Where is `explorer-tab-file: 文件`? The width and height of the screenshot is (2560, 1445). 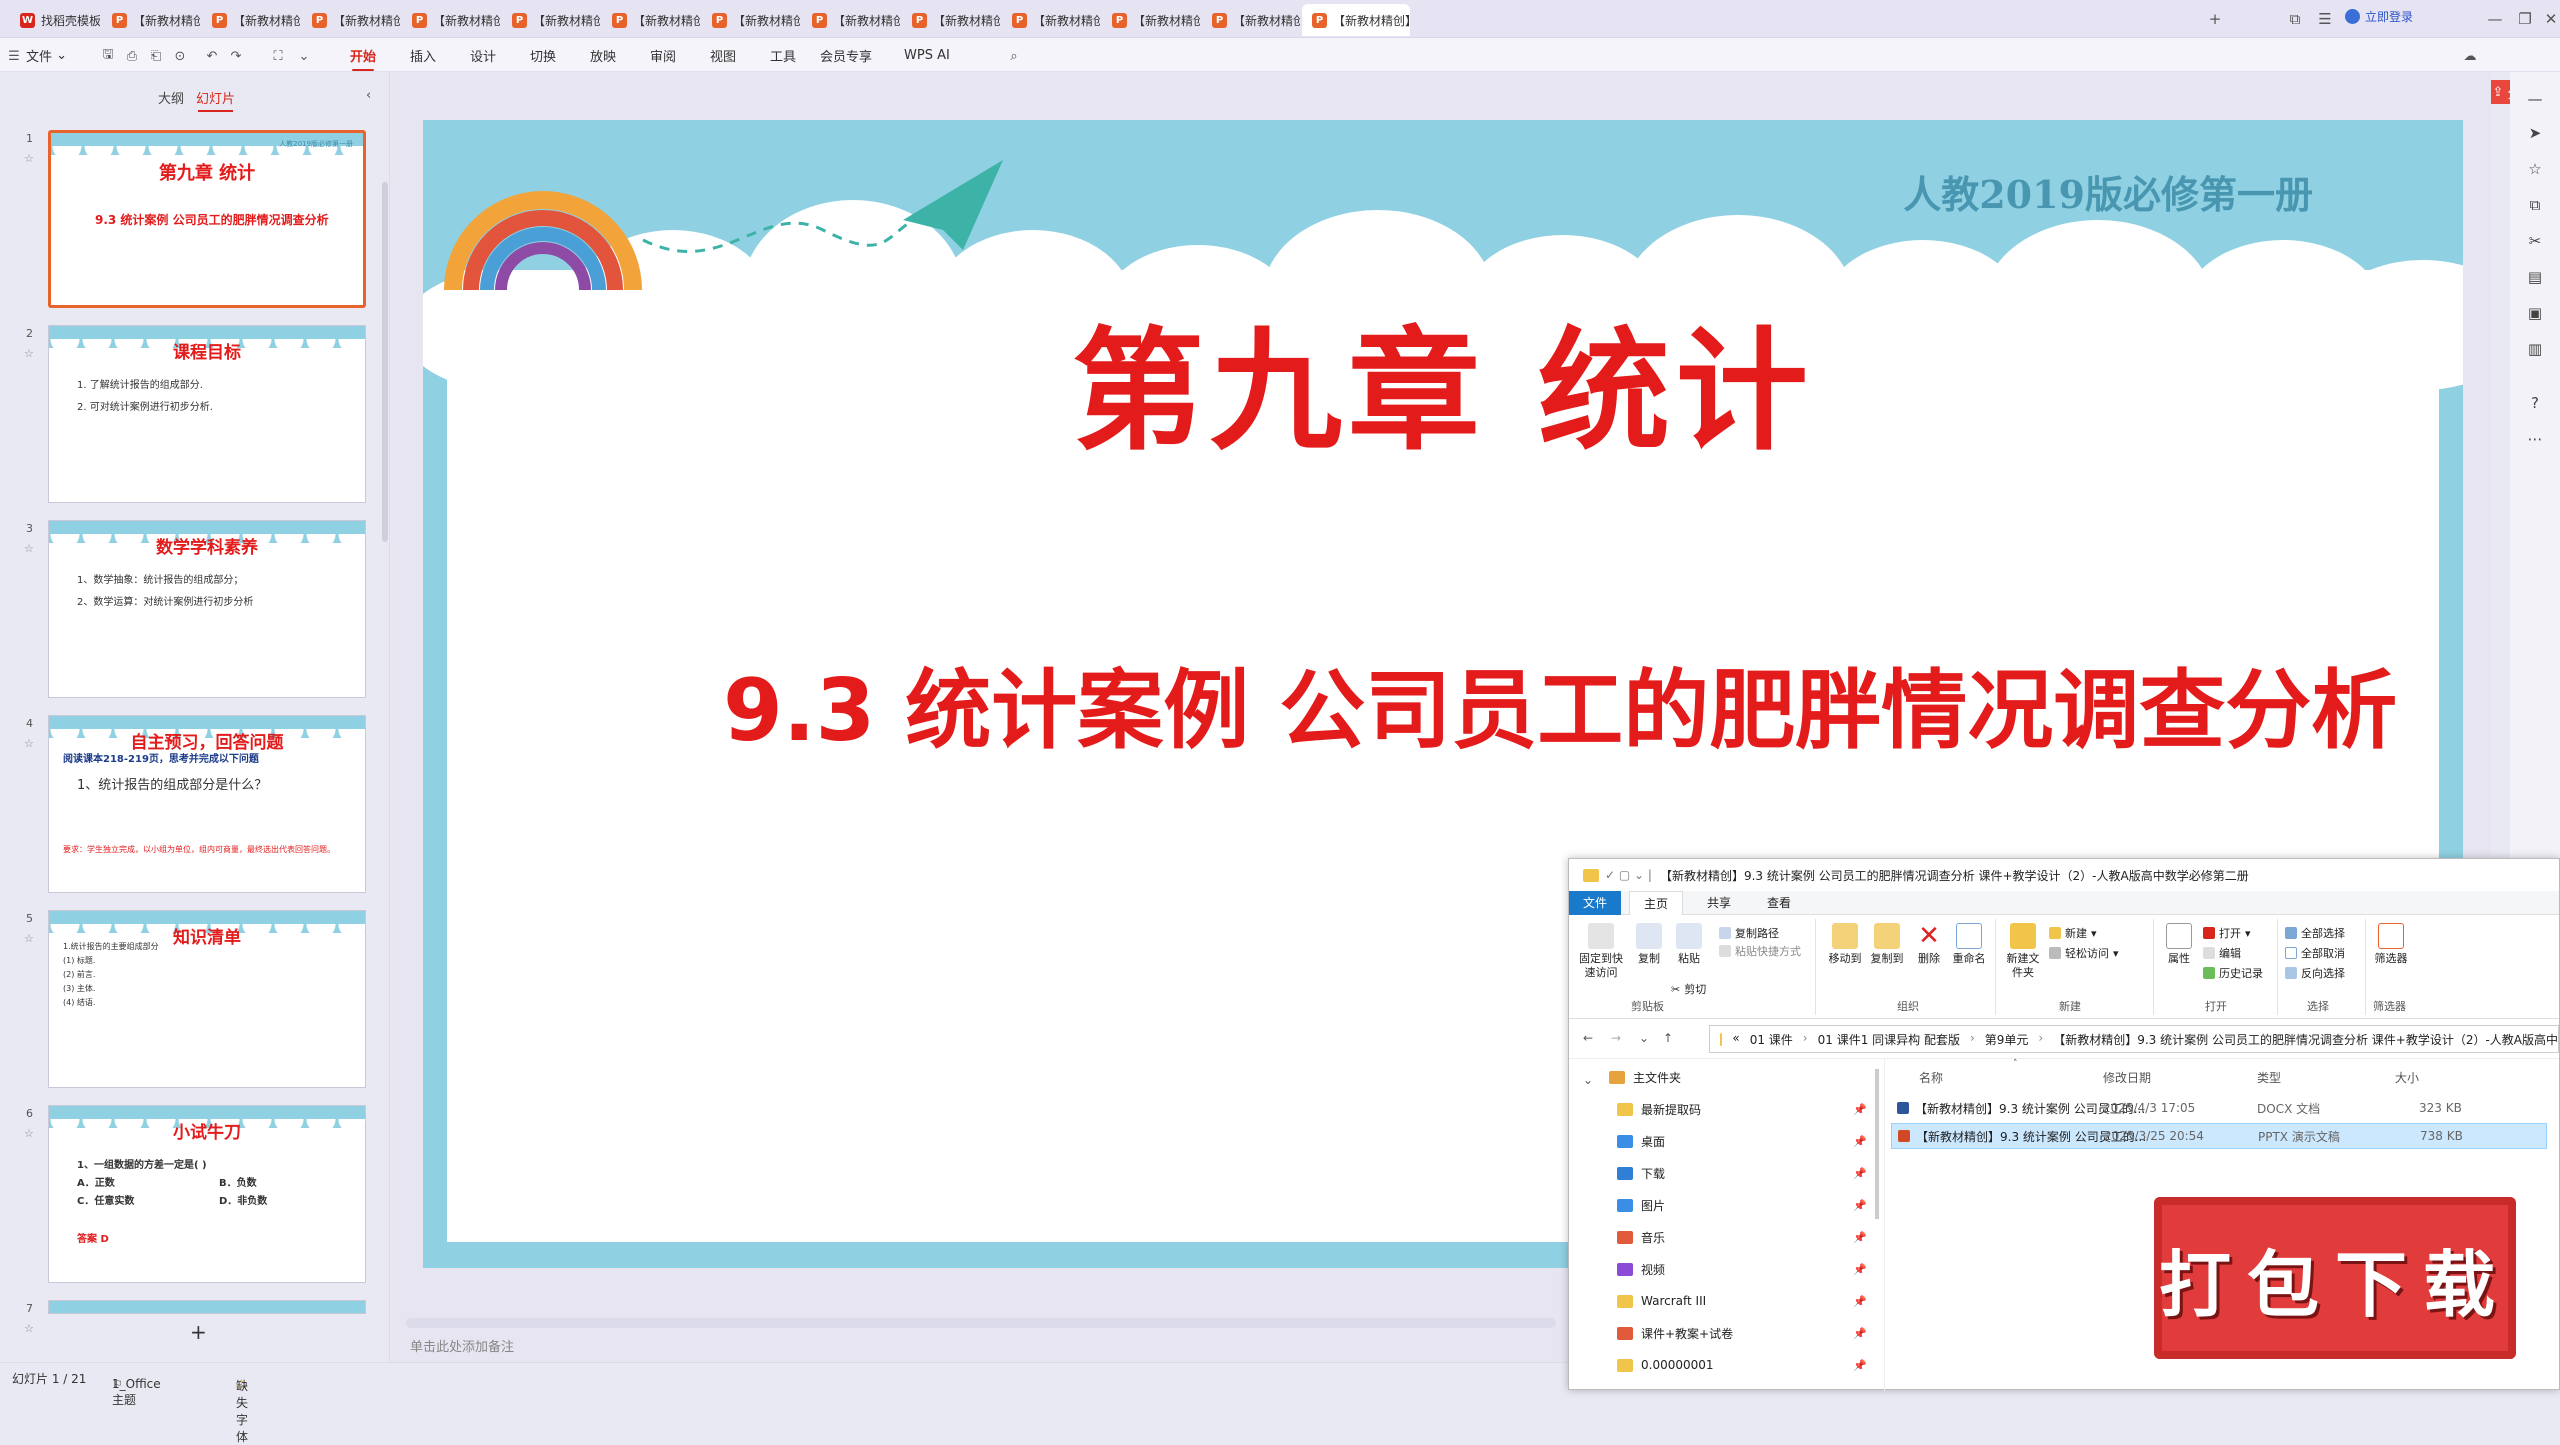 explorer-tab-file: 文件 is located at coordinates (1595, 903).